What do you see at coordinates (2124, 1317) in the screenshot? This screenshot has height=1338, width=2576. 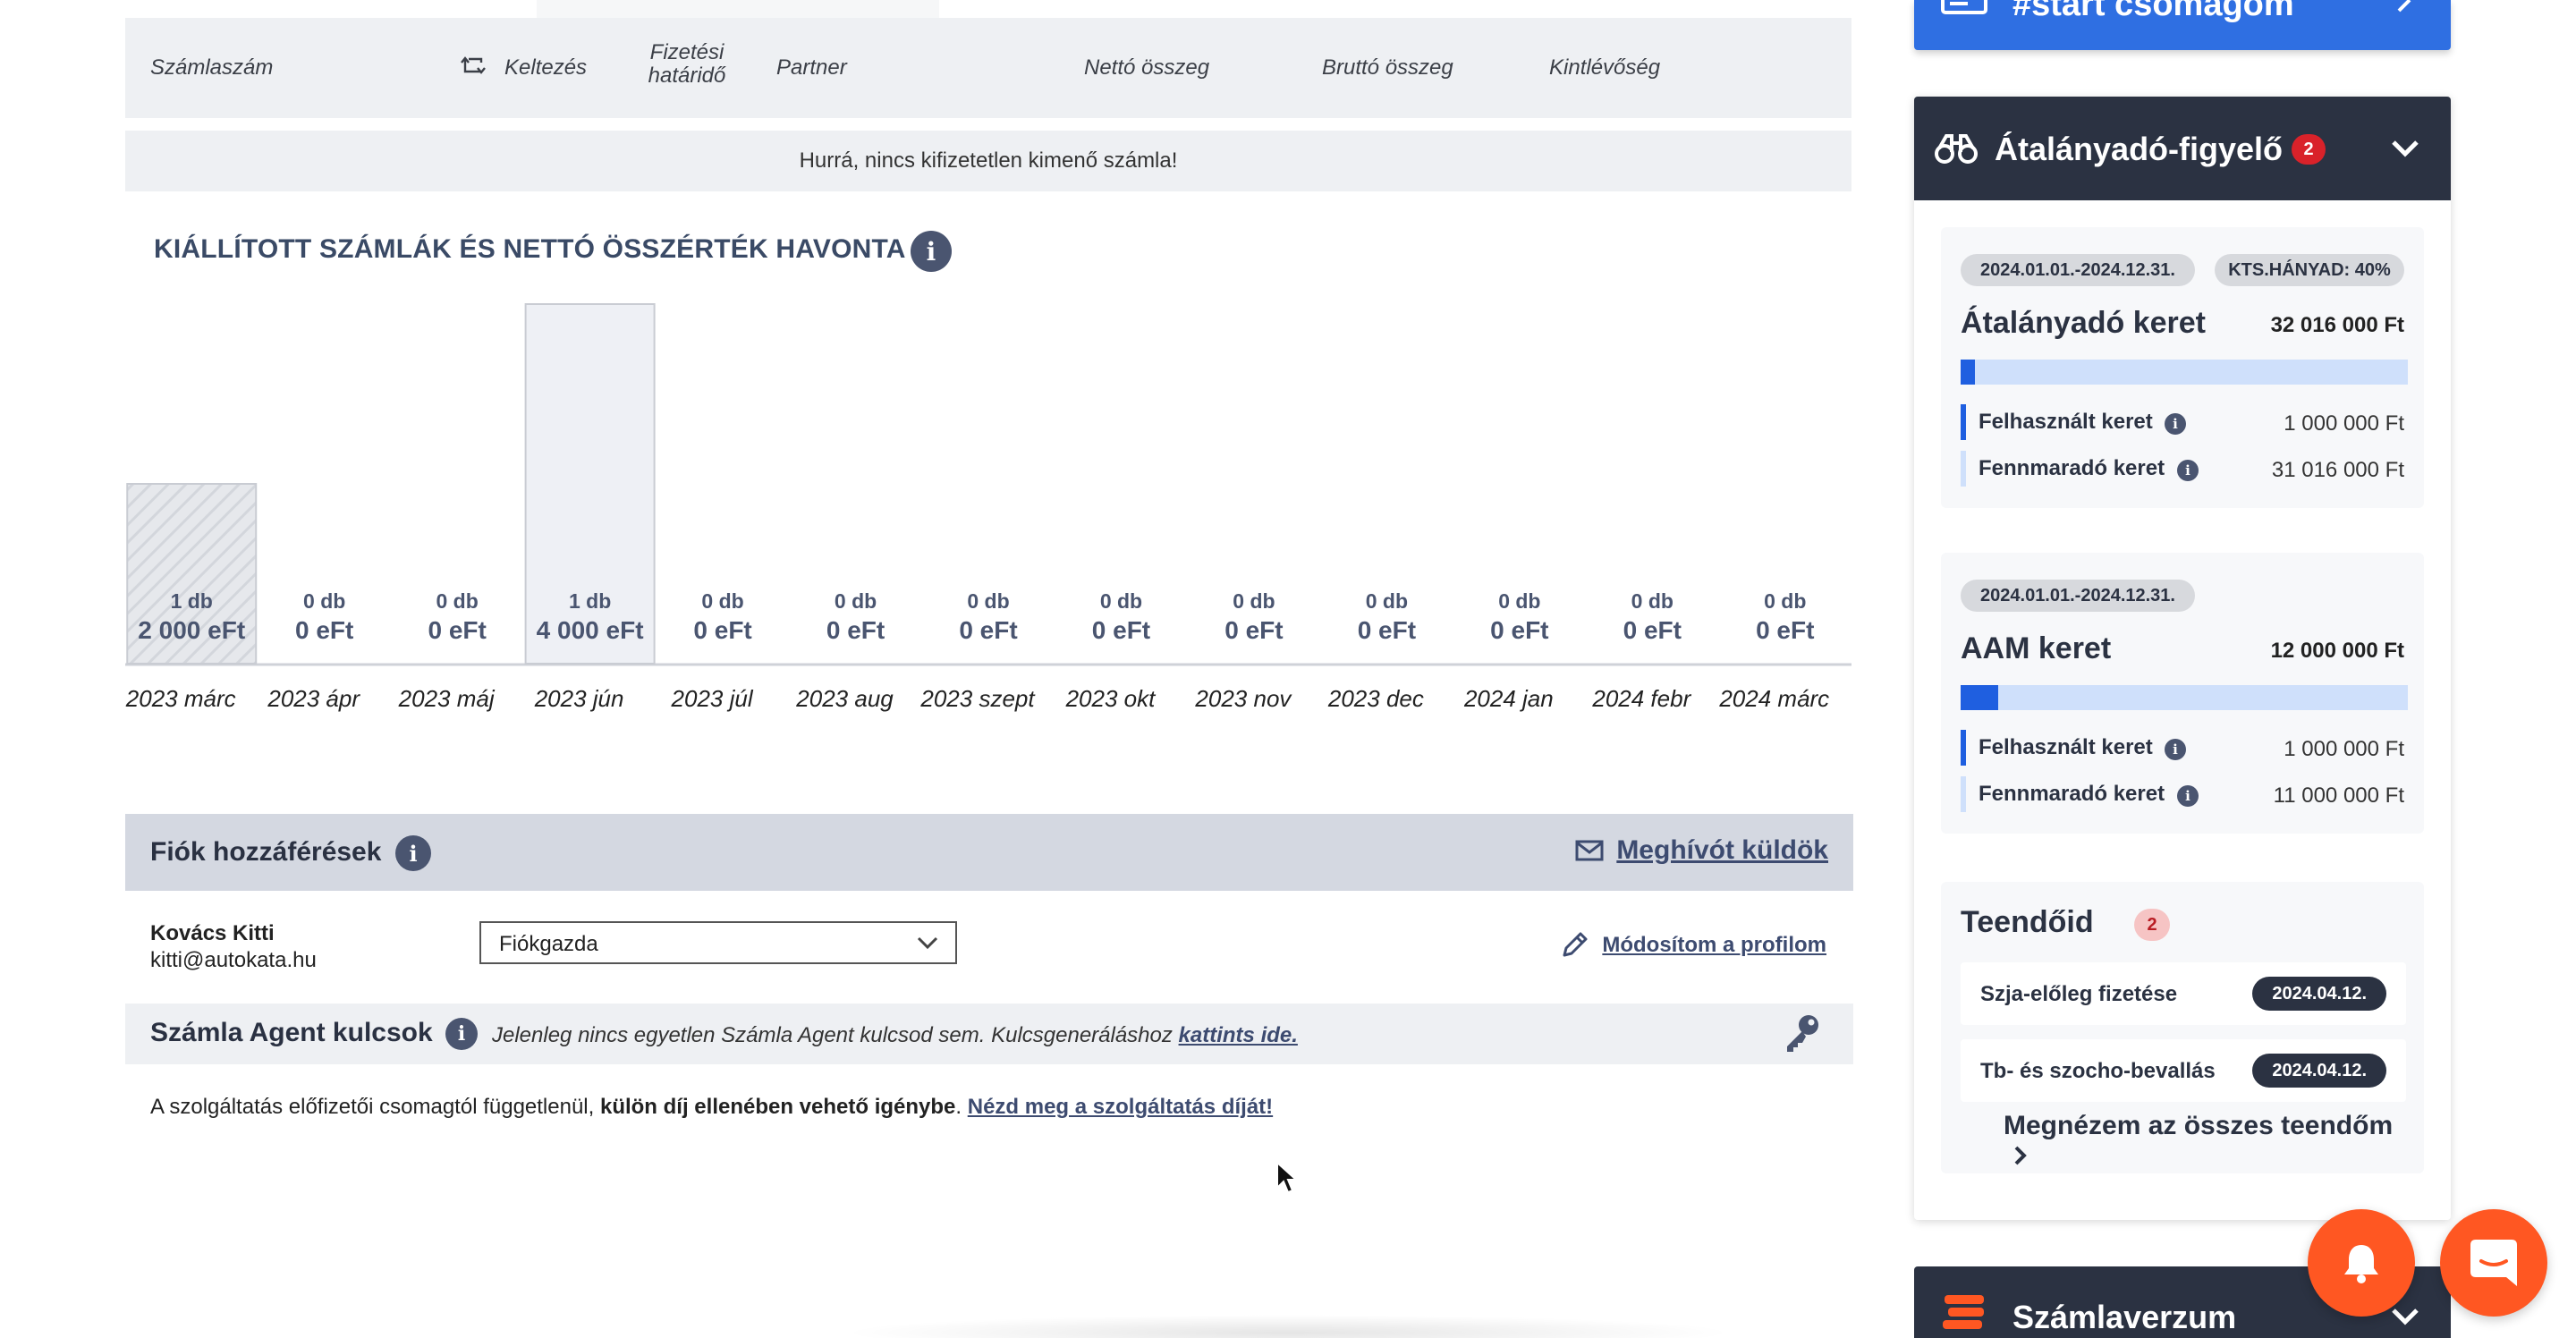 I see `invoice-universe-title: Számlaverzum` at bounding box center [2124, 1317].